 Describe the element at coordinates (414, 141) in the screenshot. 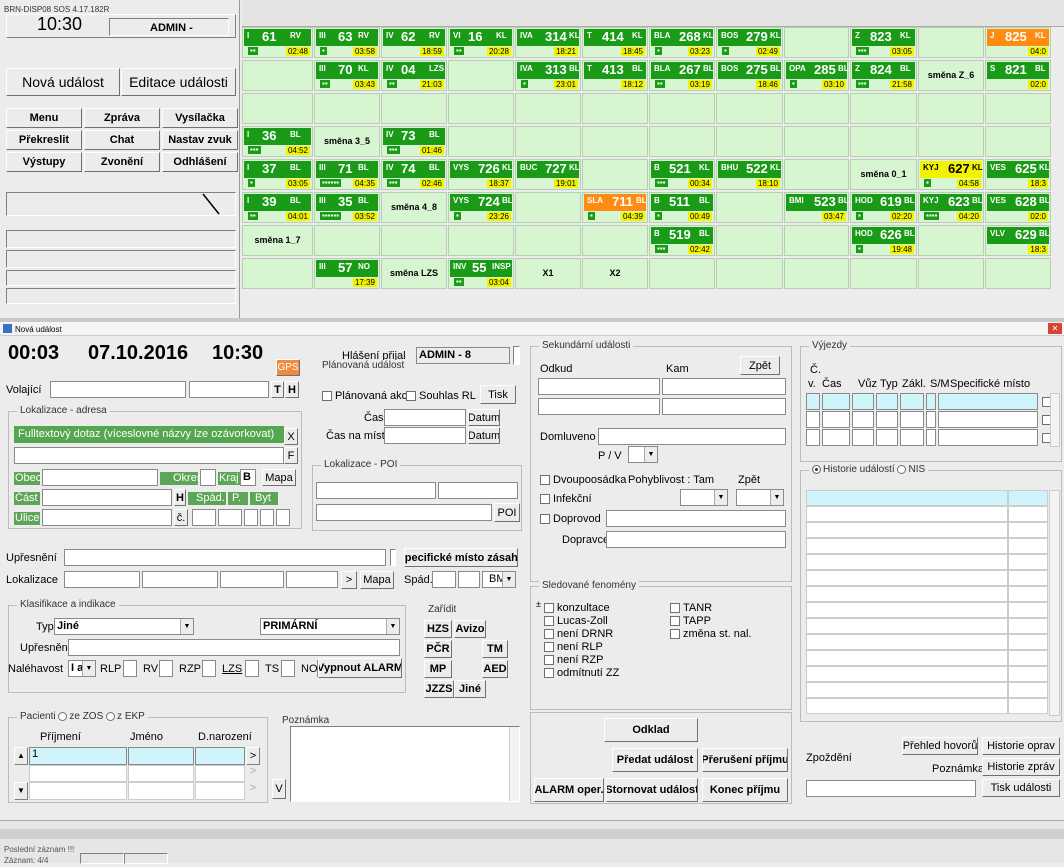

I see `unit-tile: IV 73 BL ▪▪▪ 01:46` at that location.